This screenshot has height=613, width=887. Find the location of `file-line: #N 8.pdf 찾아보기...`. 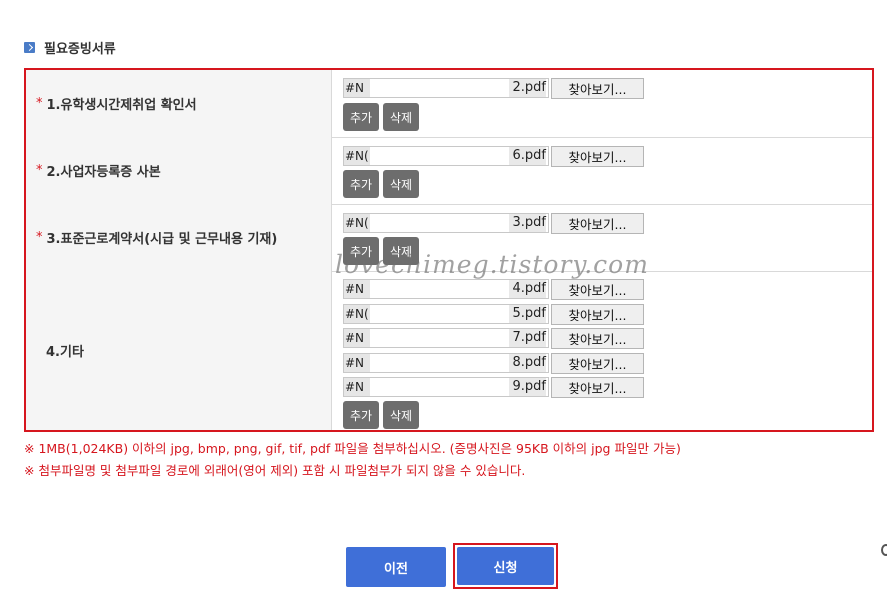

file-line: #N 8.pdf 찾아보기... is located at coordinates (493, 363).